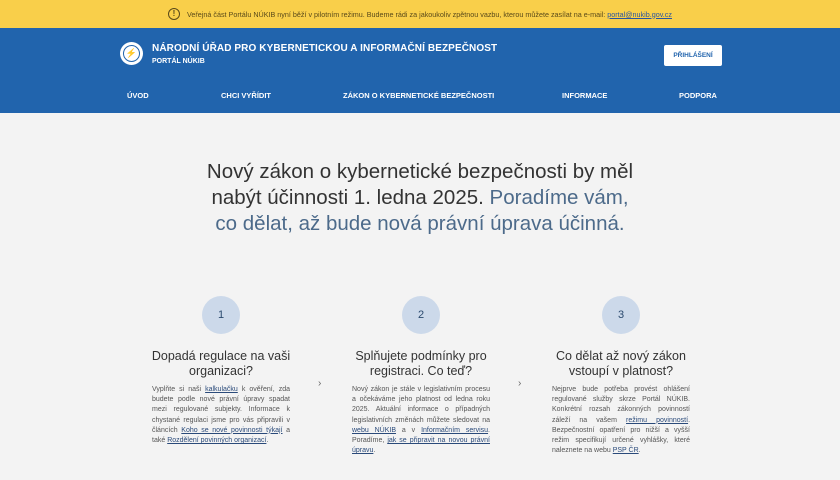 This screenshot has width=840, height=480. I want to click on hero-line-2a: nabýt účinnosti 1. ledna 2025., so click(347, 197).